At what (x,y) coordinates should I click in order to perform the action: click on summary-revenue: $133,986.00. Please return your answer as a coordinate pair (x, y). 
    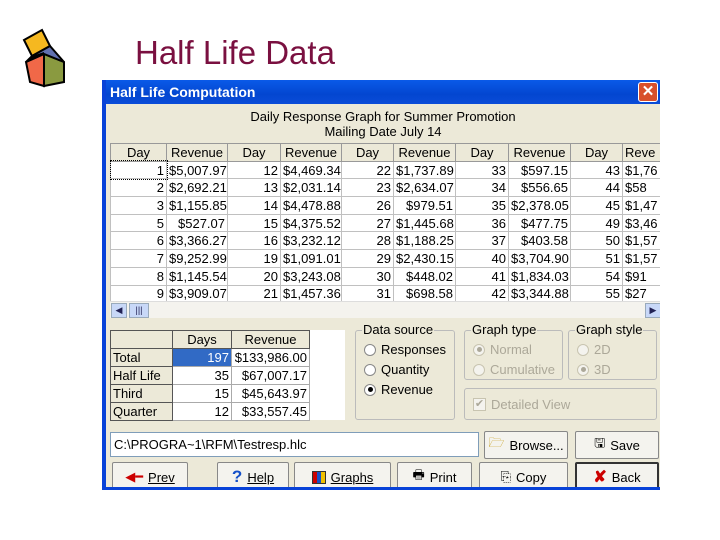
    Looking at the image, I should click on (270, 357).